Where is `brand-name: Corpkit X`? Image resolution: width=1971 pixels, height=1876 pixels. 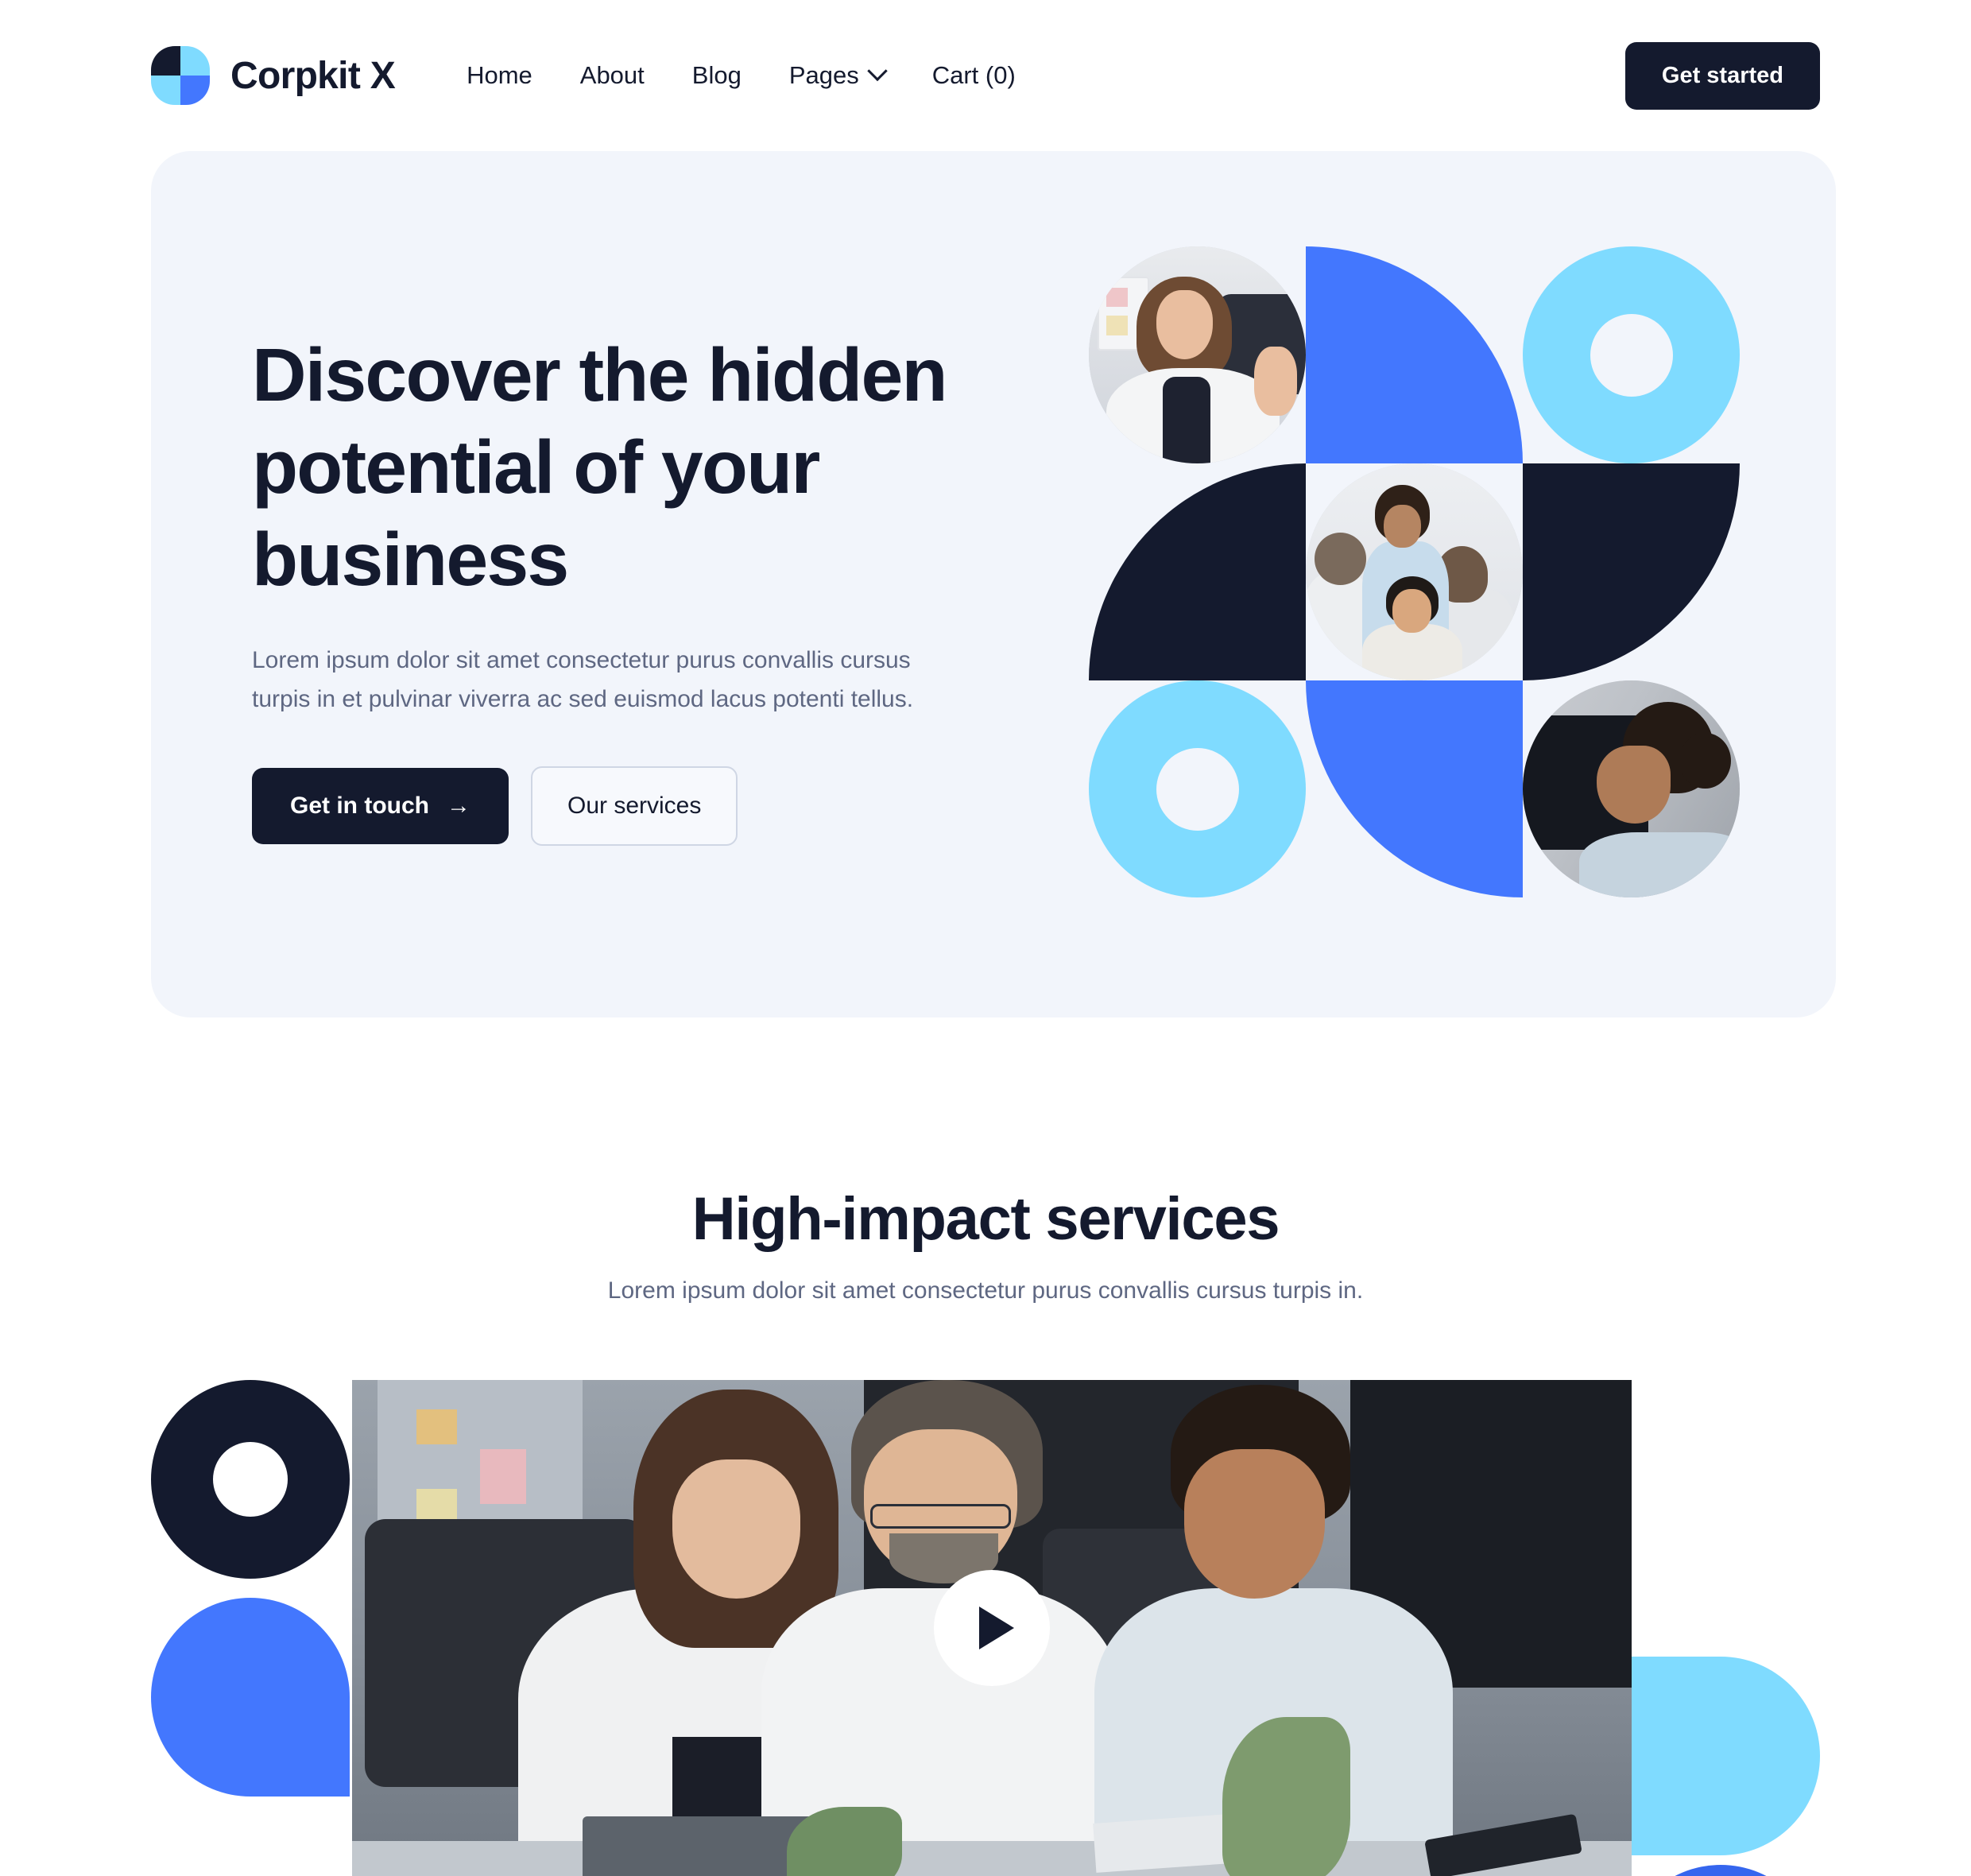
brand-name: Corpkit X is located at coordinates (313, 75).